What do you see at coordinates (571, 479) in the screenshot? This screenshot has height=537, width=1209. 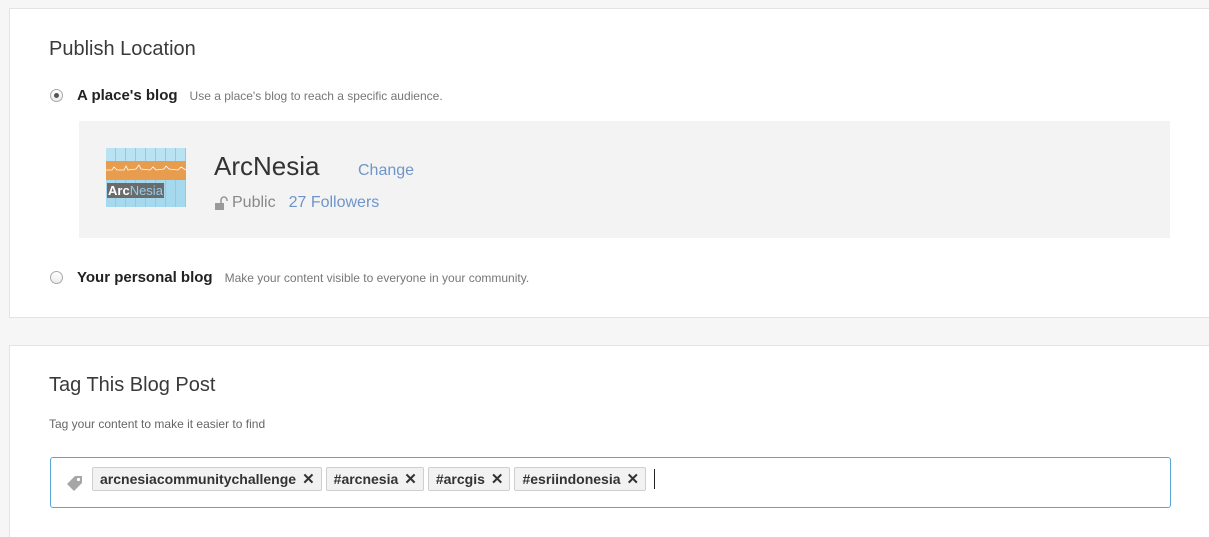 I see `tag-chip-label: #esriindonesia` at bounding box center [571, 479].